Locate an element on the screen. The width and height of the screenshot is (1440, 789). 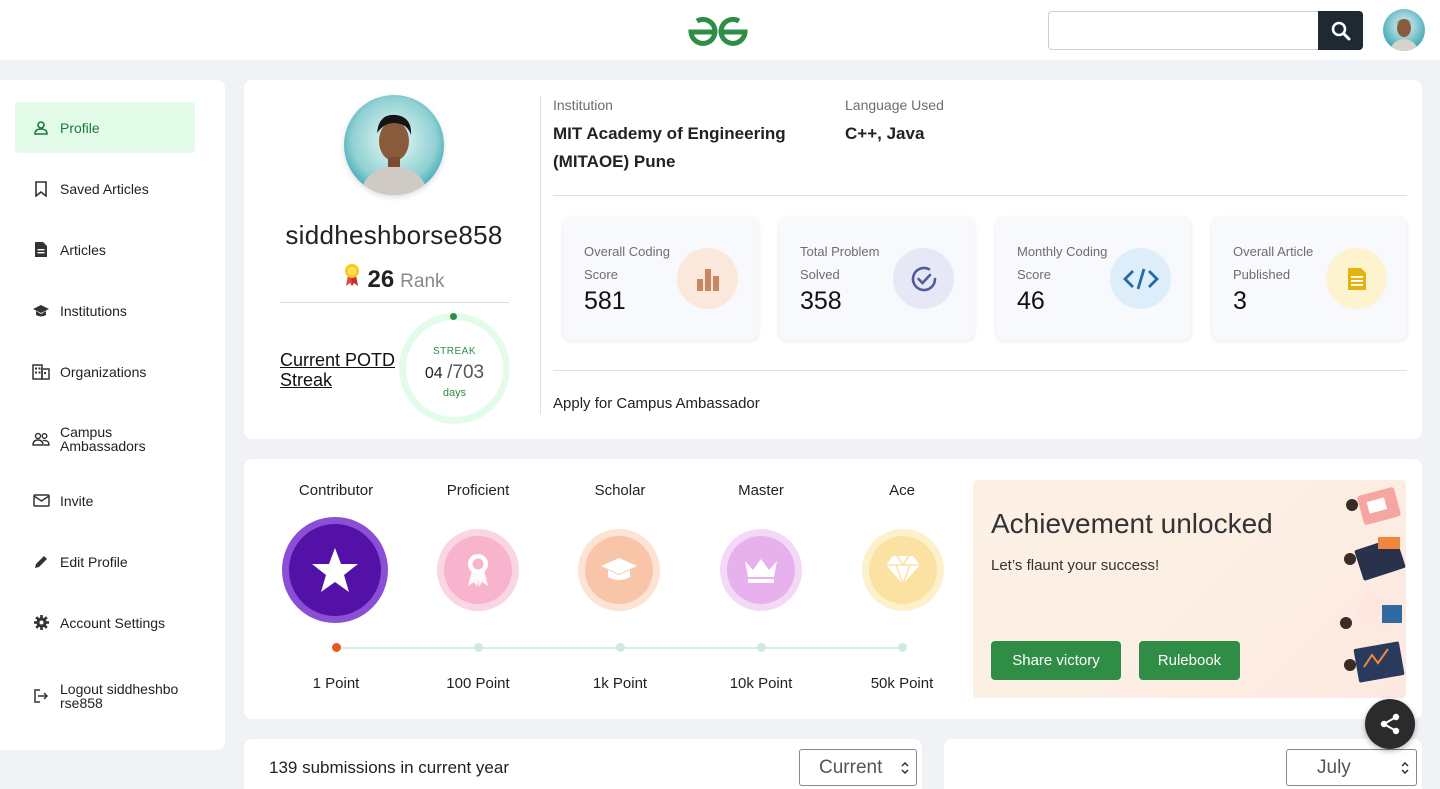
potd-streak-link: Current POTD Streak is located at coordinates (340, 370).